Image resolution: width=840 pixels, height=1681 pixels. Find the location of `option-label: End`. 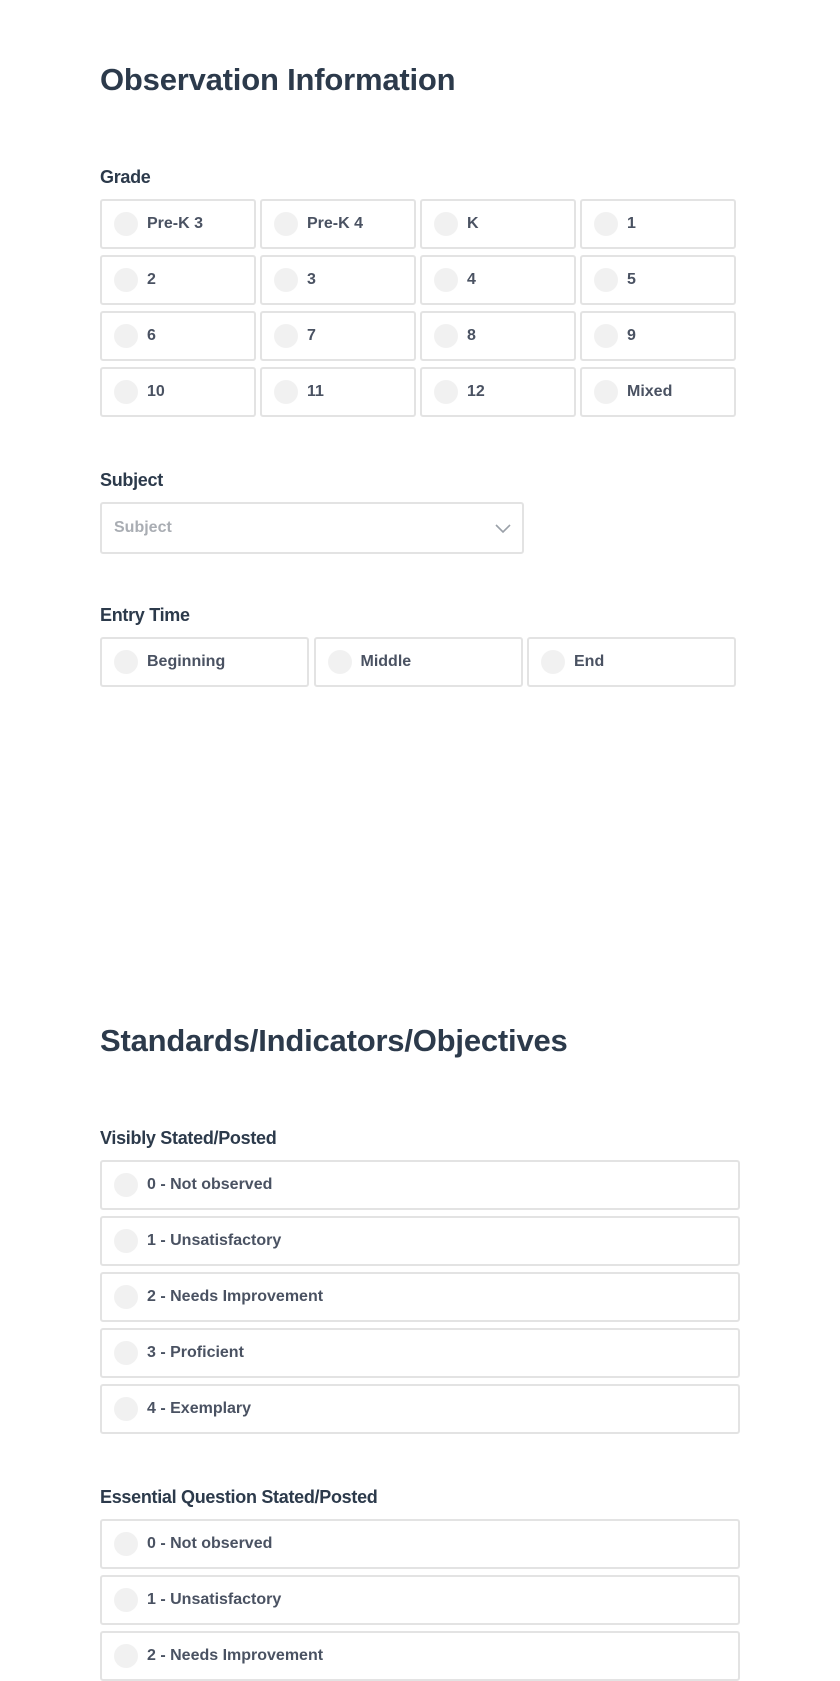

option-label: End is located at coordinates (589, 661).